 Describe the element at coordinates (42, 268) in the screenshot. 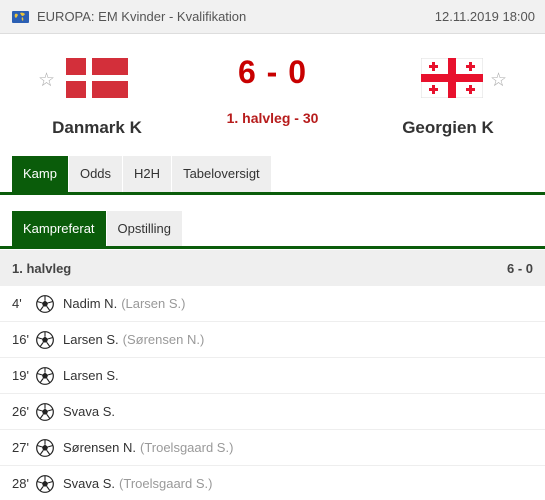

I see `period-title: 1. halvleg` at that location.